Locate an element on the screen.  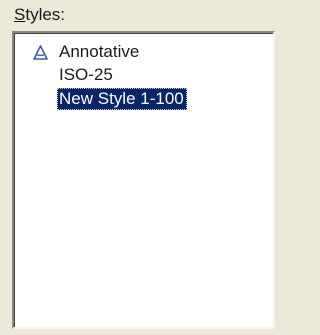
annotative-icon is located at coordinates (40, 52).